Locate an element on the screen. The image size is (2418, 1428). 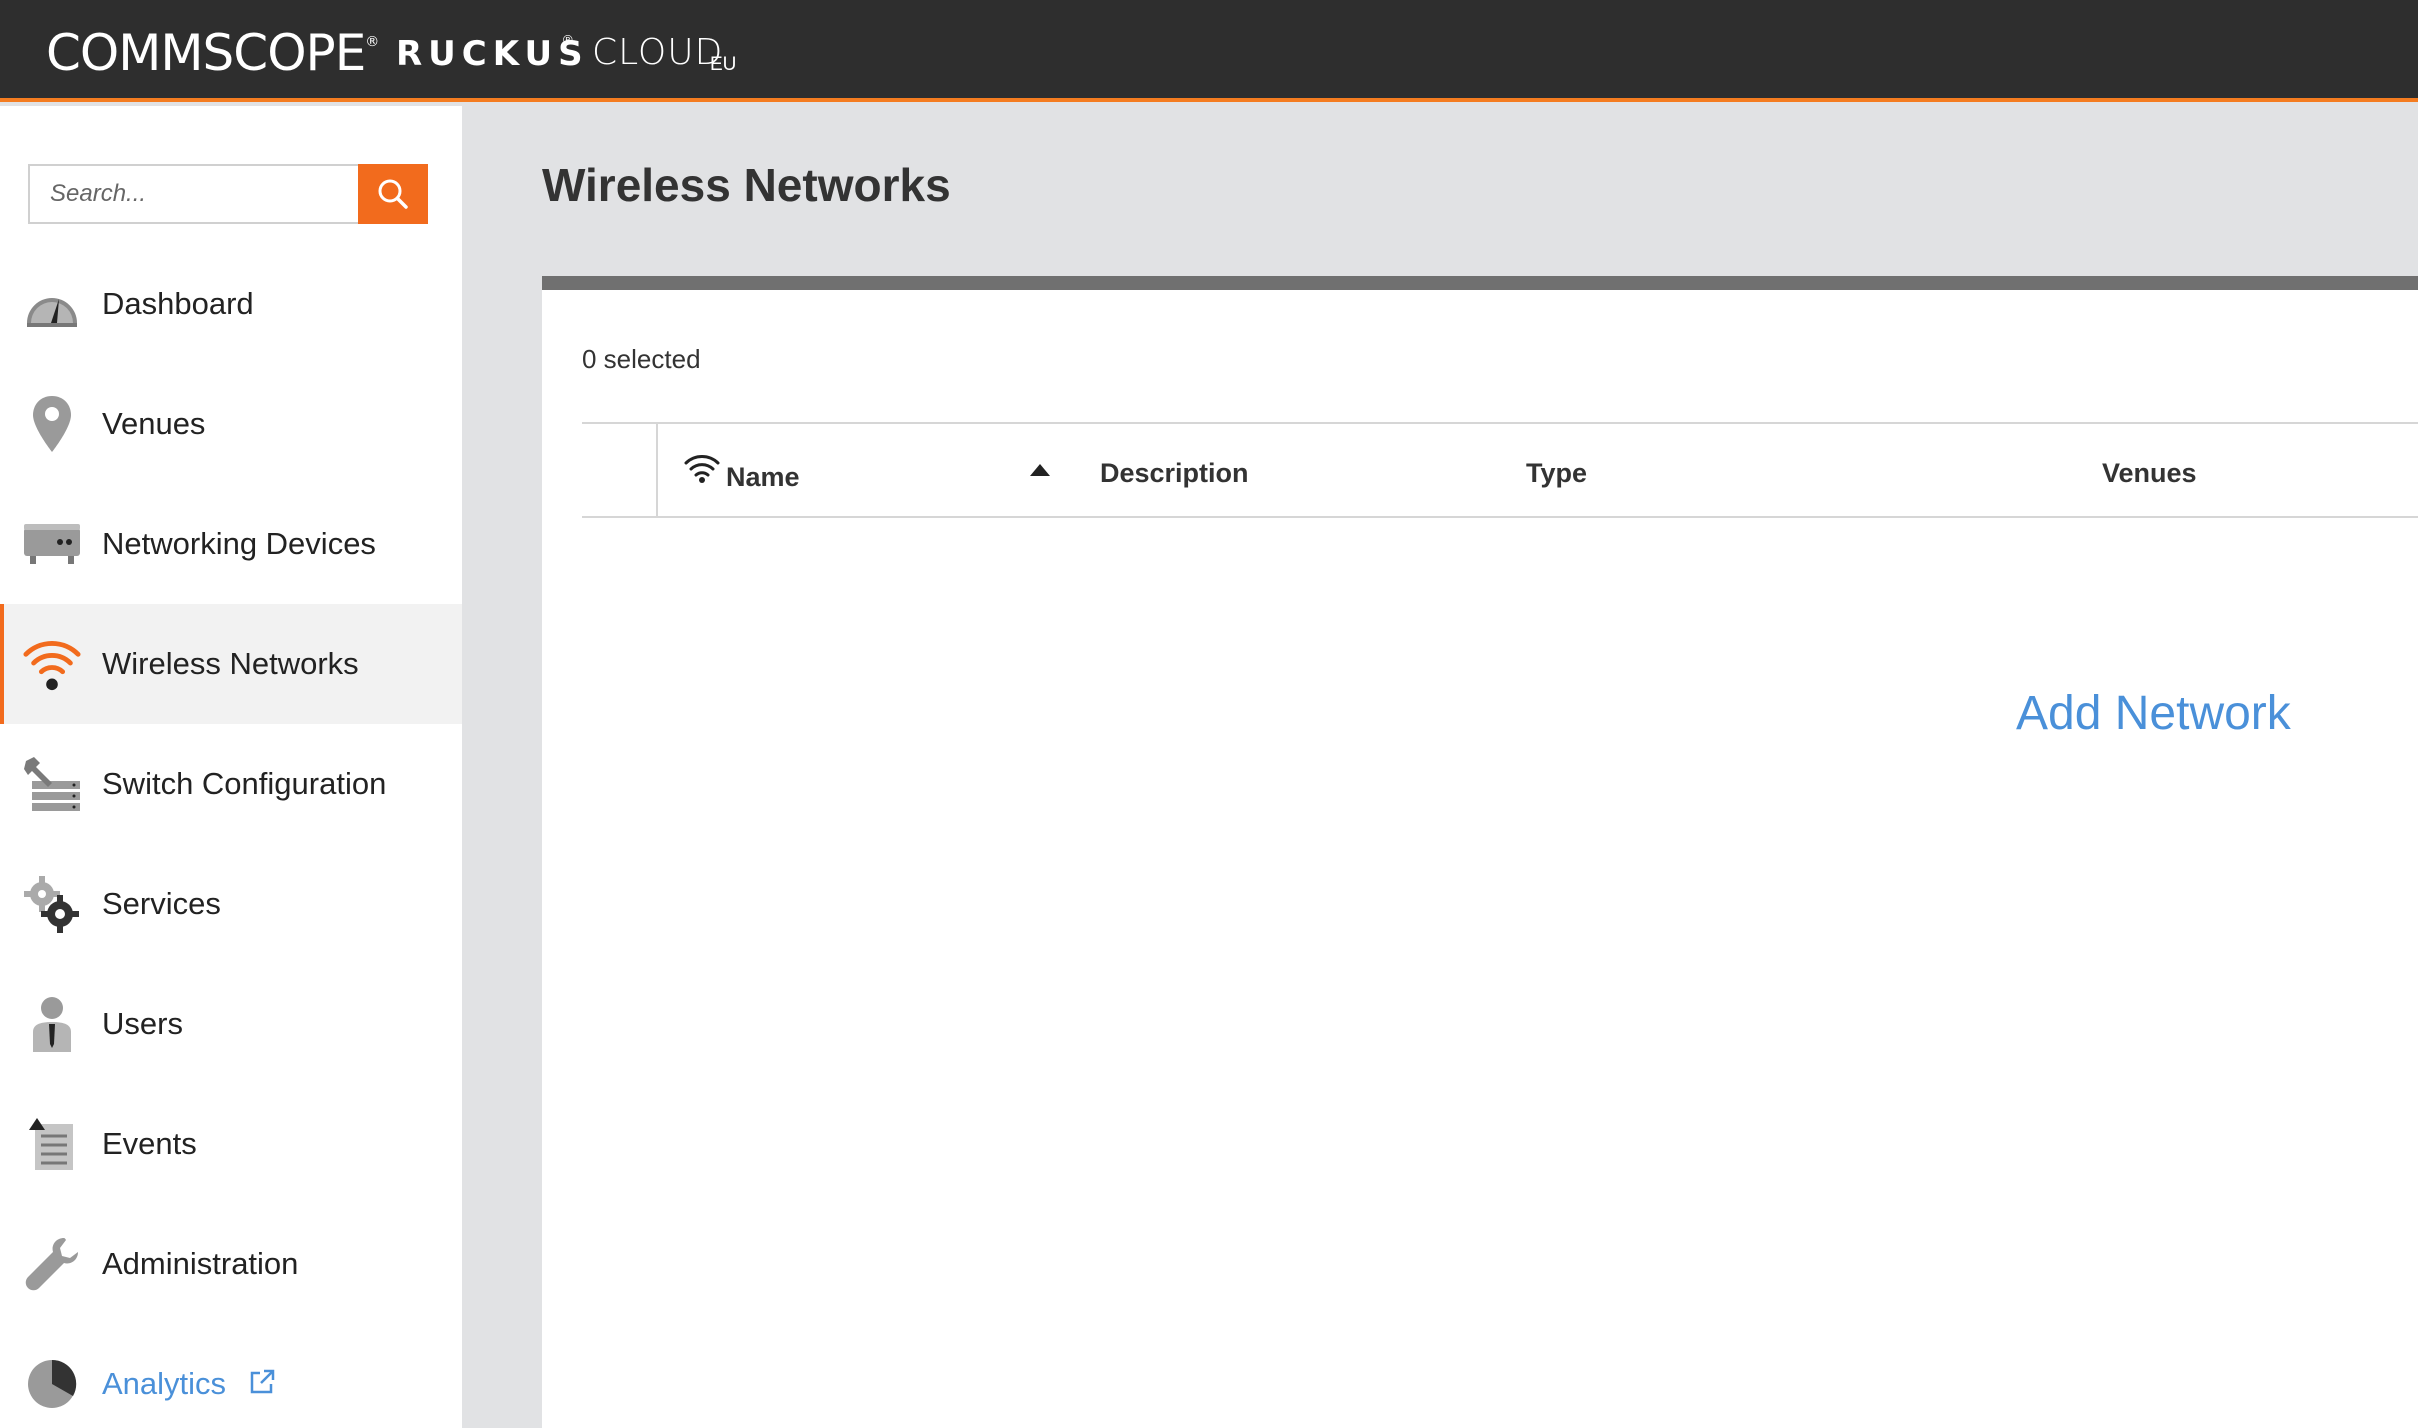
search-icon is located at coordinates (393, 194).